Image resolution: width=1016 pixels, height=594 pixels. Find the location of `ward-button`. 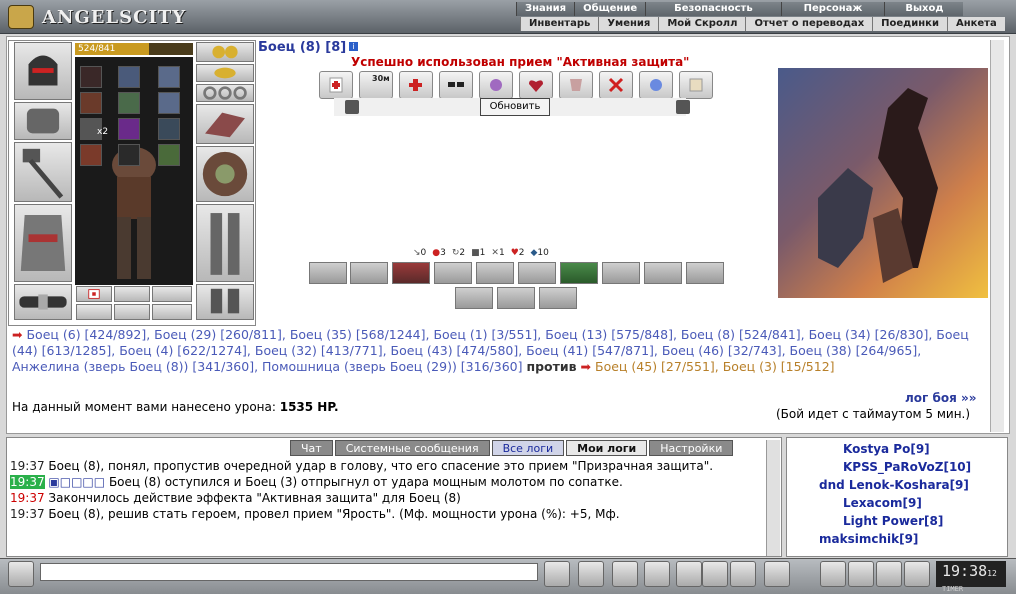

ward-button is located at coordinates (656, 85).